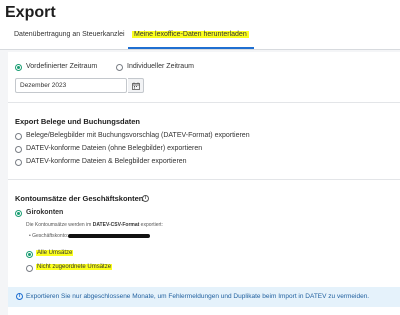 This screenshot has width=400, height=315. I want to click on redacted-account-number, so click(109, 236).